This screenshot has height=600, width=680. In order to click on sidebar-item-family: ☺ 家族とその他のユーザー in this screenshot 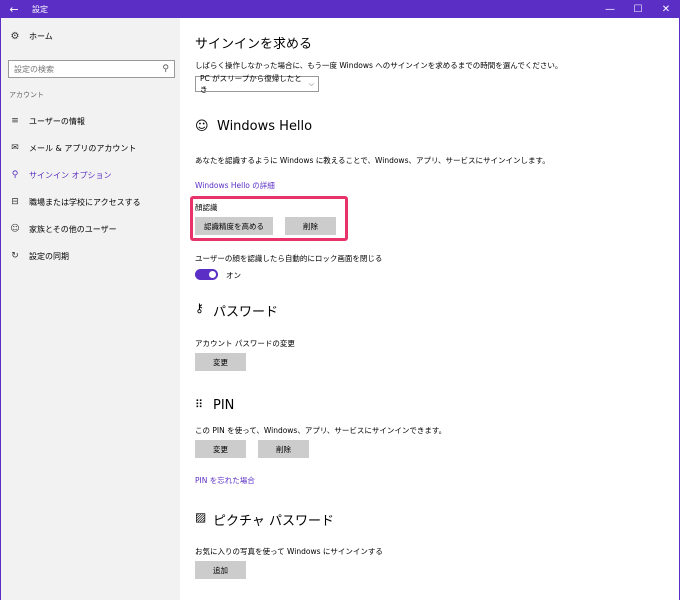, I will do `click(63, 229)`.